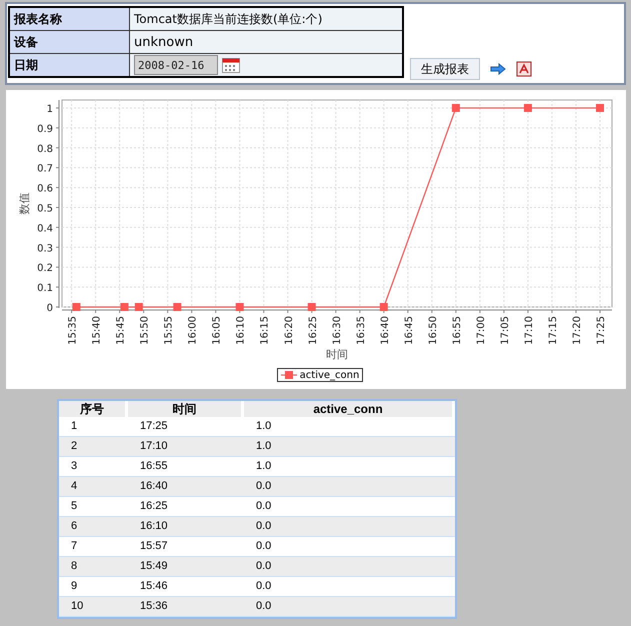 This screenshot has height=626, width=631. What do you see at coordinates (49, 308) in the screenshot?
I see `y-tick-label: 0` at bounding box center [49, 308].